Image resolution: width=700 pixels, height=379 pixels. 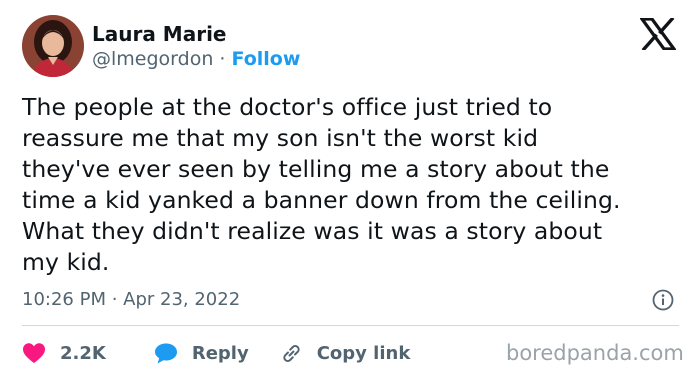 What do you see at coordinates (152, 59) in the screenshot?
I see `author-handle: @lmegordon` at bounding box center [152, 59].